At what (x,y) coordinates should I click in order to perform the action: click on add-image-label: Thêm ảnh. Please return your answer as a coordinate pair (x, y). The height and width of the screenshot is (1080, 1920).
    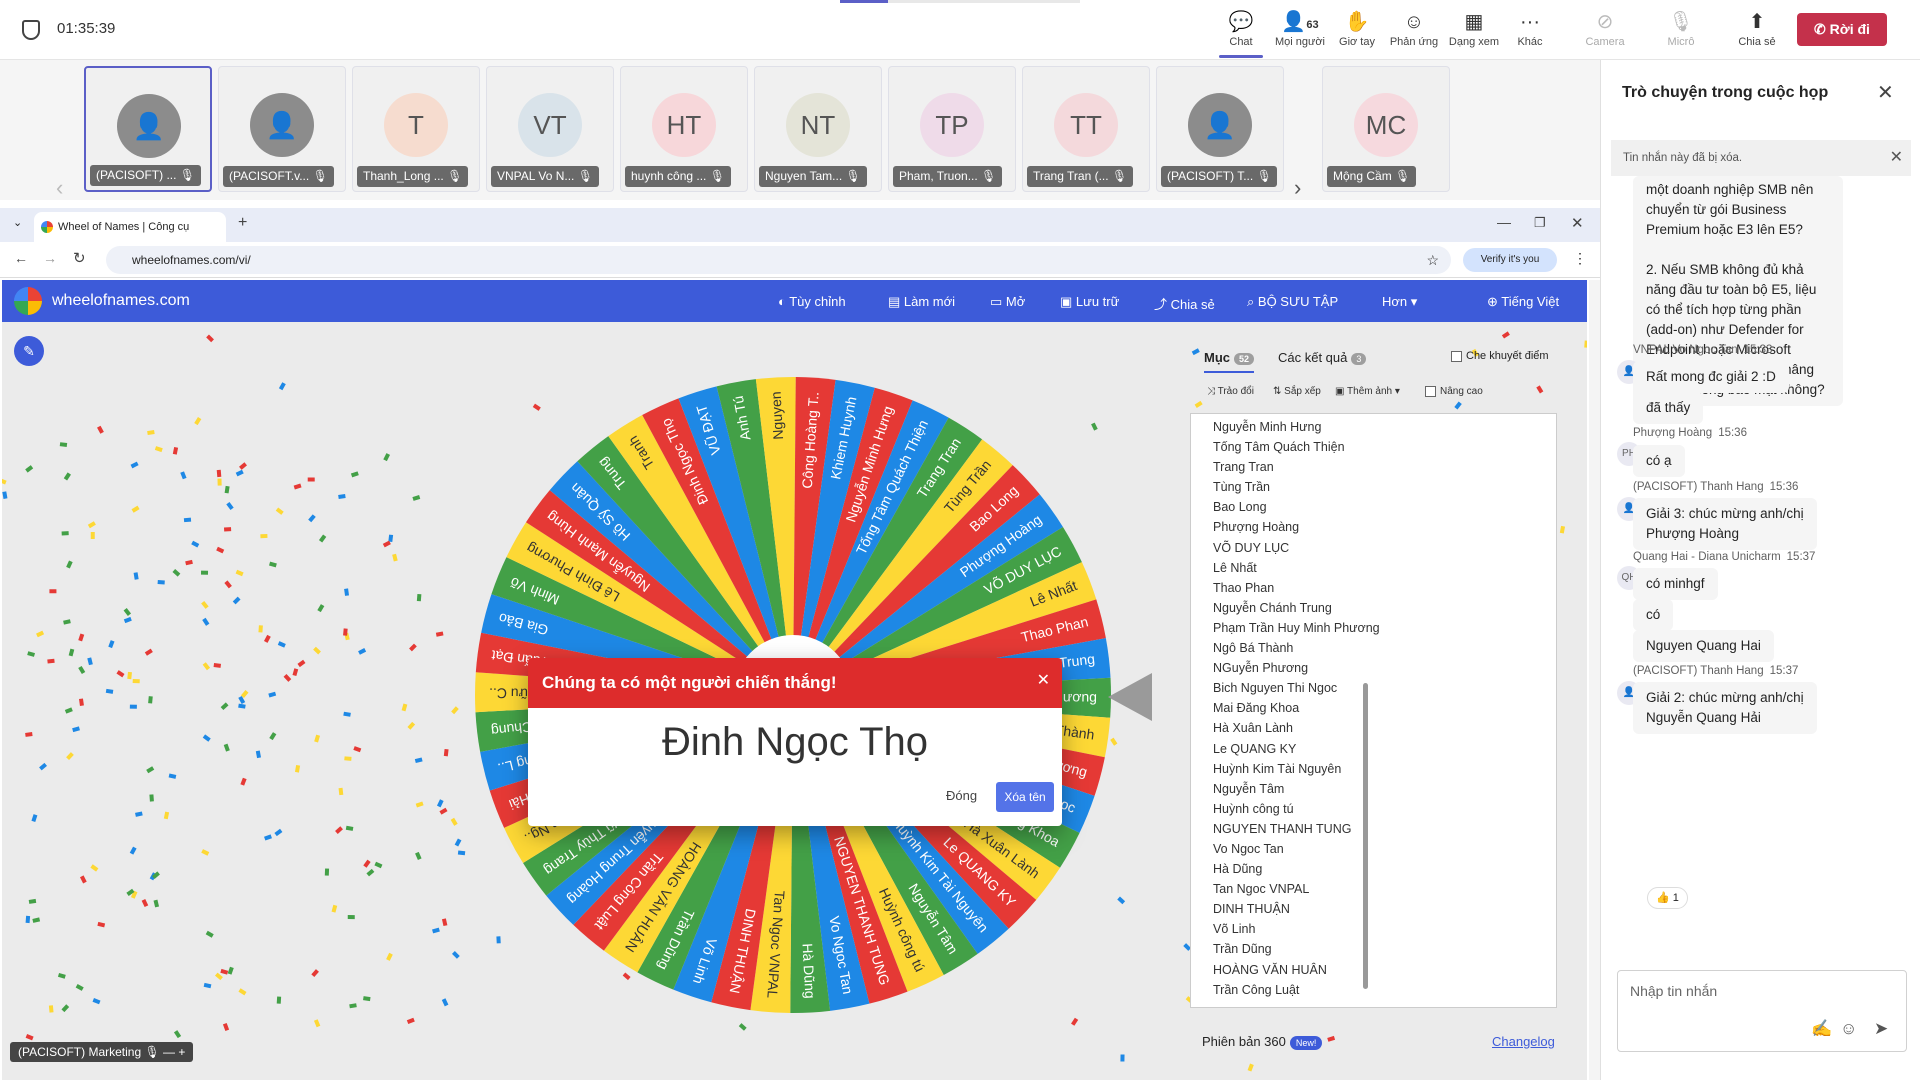
    Looking at the image, I should click on (1370, 391).